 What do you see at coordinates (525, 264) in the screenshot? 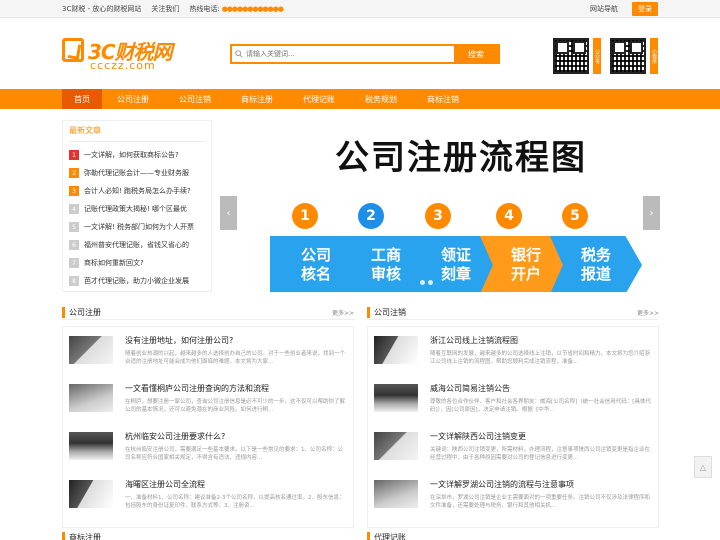
I see `step-label: 银行开户` at bounding box center [525, 264].